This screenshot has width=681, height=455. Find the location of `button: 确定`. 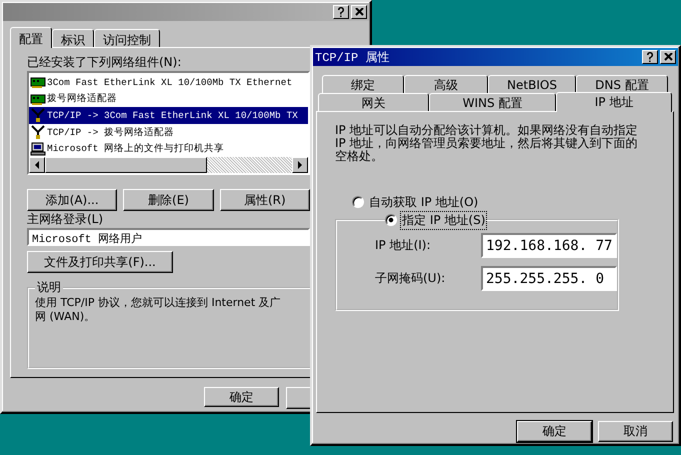

button: 确定 is located at coordinates (554, 431).